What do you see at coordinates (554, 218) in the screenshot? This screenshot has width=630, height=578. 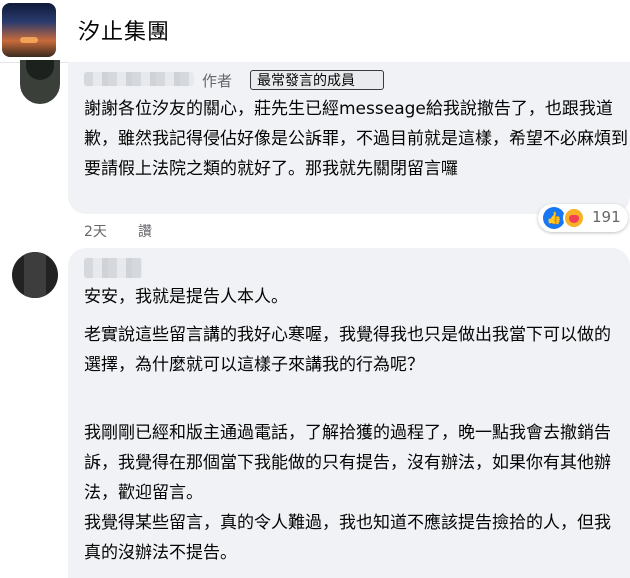 I see `like-icon: 👍` at bounding box center [554, 218].